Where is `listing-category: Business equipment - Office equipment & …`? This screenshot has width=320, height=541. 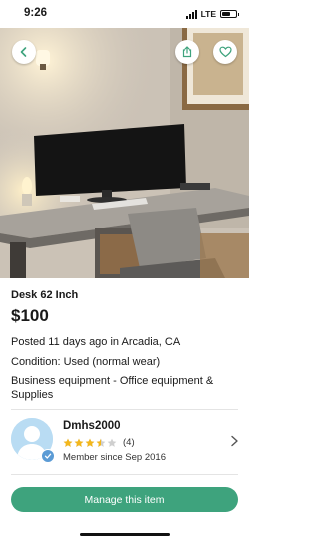
listing-category: Business equipment - Office equipment & … is located at coordinates (112, 388).